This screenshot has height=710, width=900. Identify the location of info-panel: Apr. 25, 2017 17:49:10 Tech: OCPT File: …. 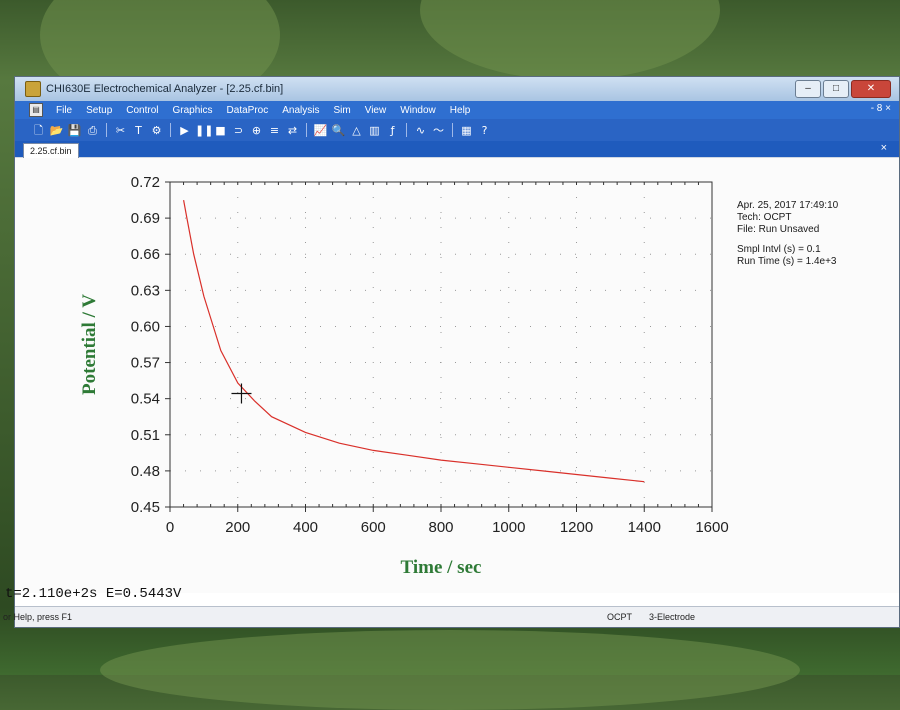
(787, 234).